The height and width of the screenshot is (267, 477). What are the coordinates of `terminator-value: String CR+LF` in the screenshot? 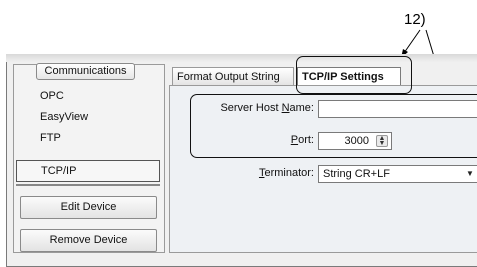 It's located at (356, 174).